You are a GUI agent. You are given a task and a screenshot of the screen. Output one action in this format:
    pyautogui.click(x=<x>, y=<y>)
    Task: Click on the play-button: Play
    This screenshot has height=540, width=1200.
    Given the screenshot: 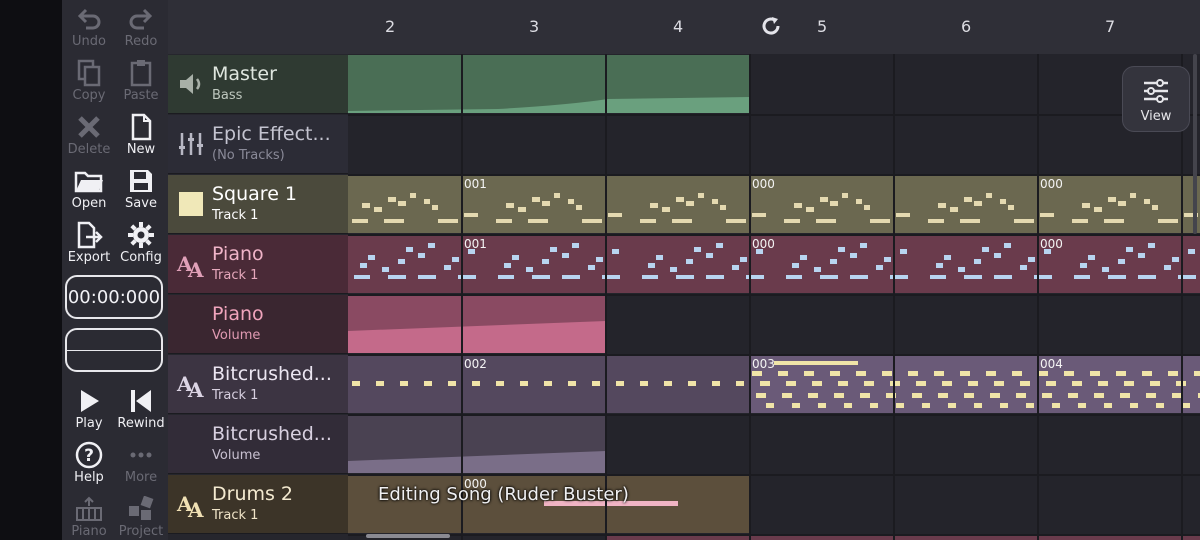 What is the action you would take?
    pyautogui.click(x=89, y=411)
    